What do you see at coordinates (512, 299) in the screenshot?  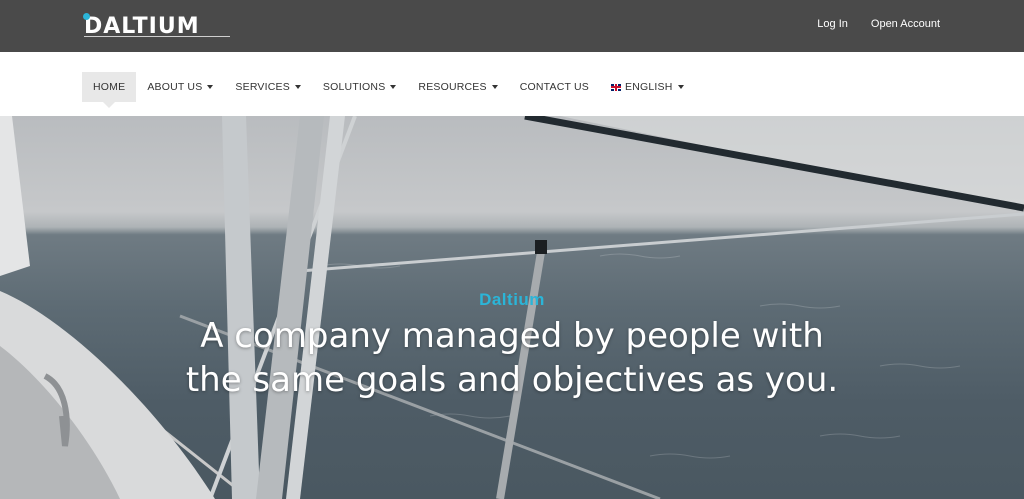 I see `hero-kicker: Daltium` at bounding box center [512, 299].